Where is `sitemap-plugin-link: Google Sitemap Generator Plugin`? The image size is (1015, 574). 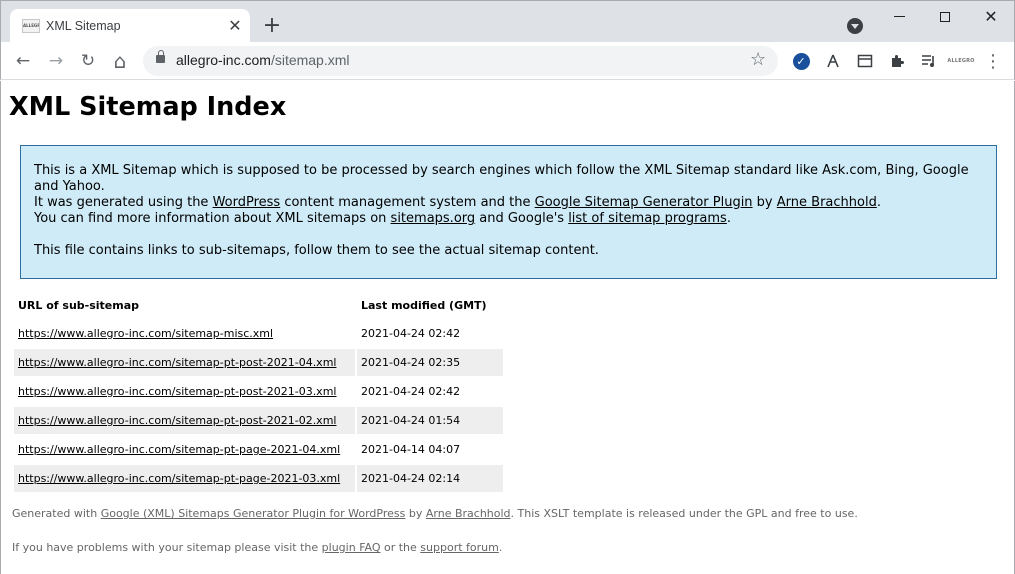
sitemap-plugin-link: Google Sitemap Generator Plugin is located at coordinates (644, 202).